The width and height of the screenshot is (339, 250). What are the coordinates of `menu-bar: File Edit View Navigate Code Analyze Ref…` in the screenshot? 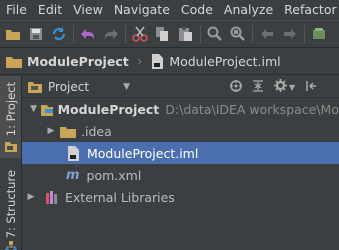 It's located at (169, 9).